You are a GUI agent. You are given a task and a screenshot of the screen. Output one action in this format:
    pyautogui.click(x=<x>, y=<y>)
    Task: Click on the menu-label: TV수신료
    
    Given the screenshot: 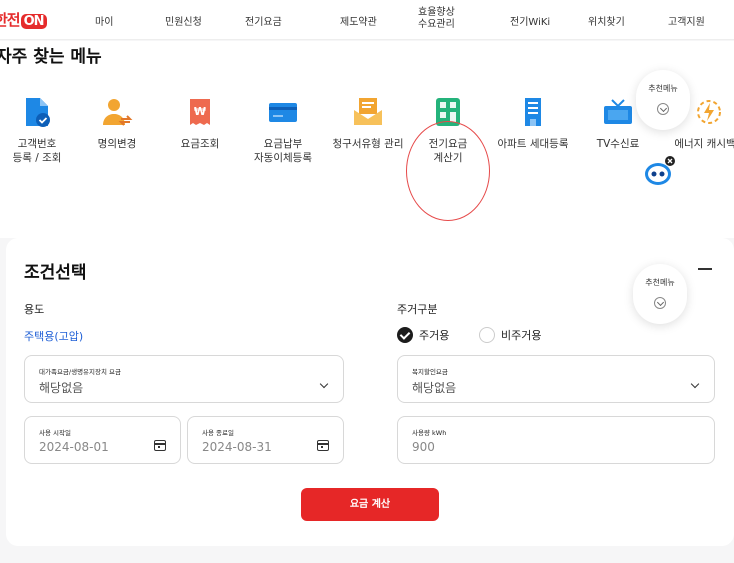 What is the action you would take?
    pyautogui.click(x=618, y=144)
    